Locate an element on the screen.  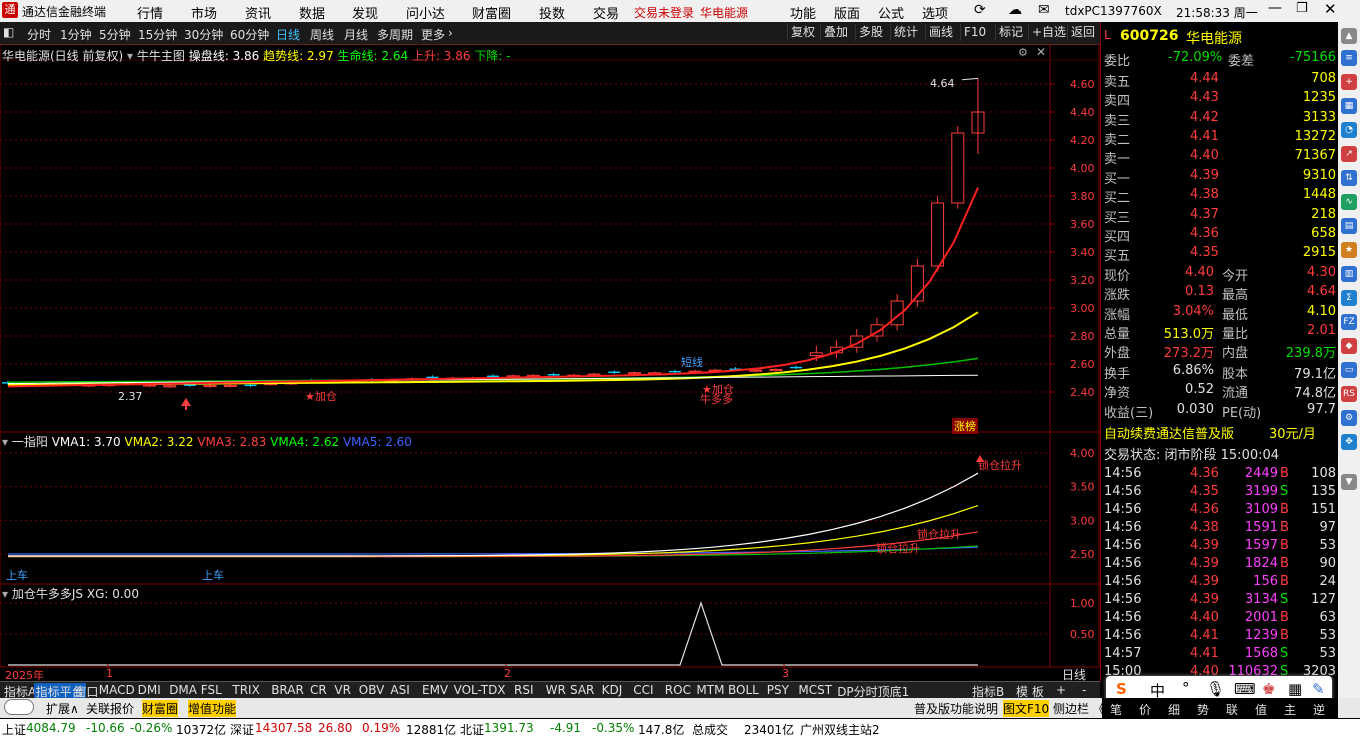
bid-row: 买五 4.35 2915 is located at coordinates (1220, 254).